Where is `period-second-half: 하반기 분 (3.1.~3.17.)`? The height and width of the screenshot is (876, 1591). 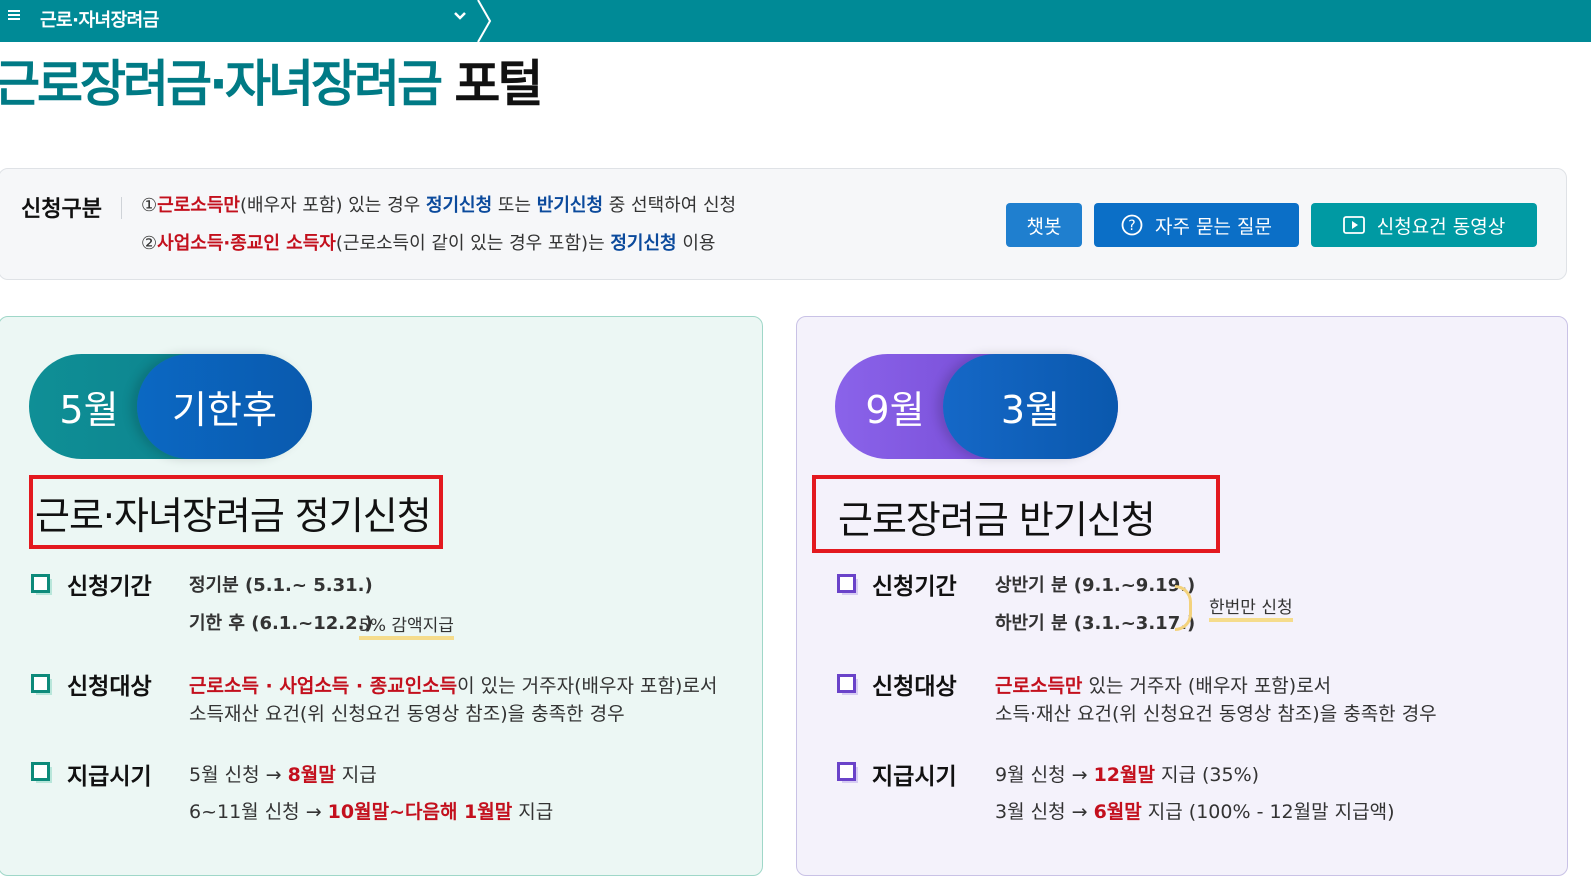 period-second-half: 하반기 분 (3.1.~3.17.) is located at coordinates (1095, 623).